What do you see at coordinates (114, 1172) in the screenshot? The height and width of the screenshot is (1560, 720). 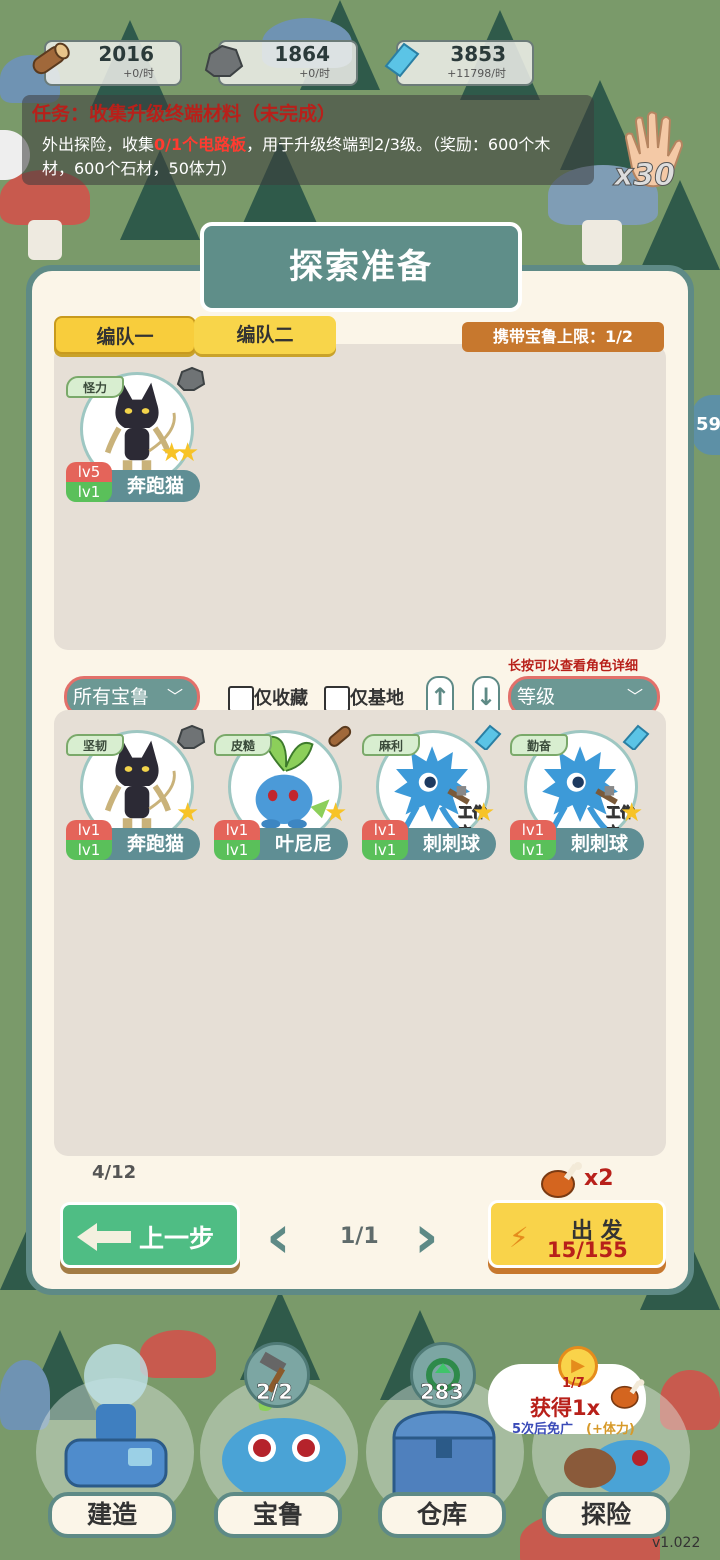 I see `roster-count: 4/12` at bounding box center [114, 1172].